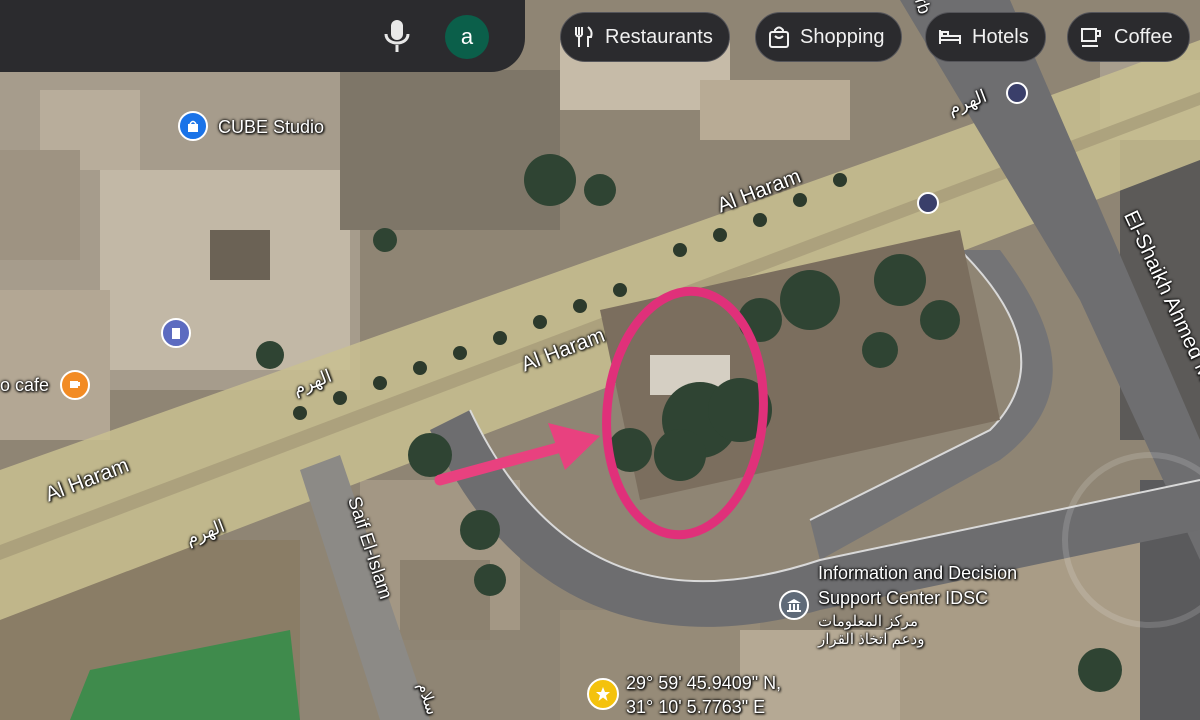 This screenshot has height=720, width=1200. I want to click on dropped-pin-icon, so click(603, 694).